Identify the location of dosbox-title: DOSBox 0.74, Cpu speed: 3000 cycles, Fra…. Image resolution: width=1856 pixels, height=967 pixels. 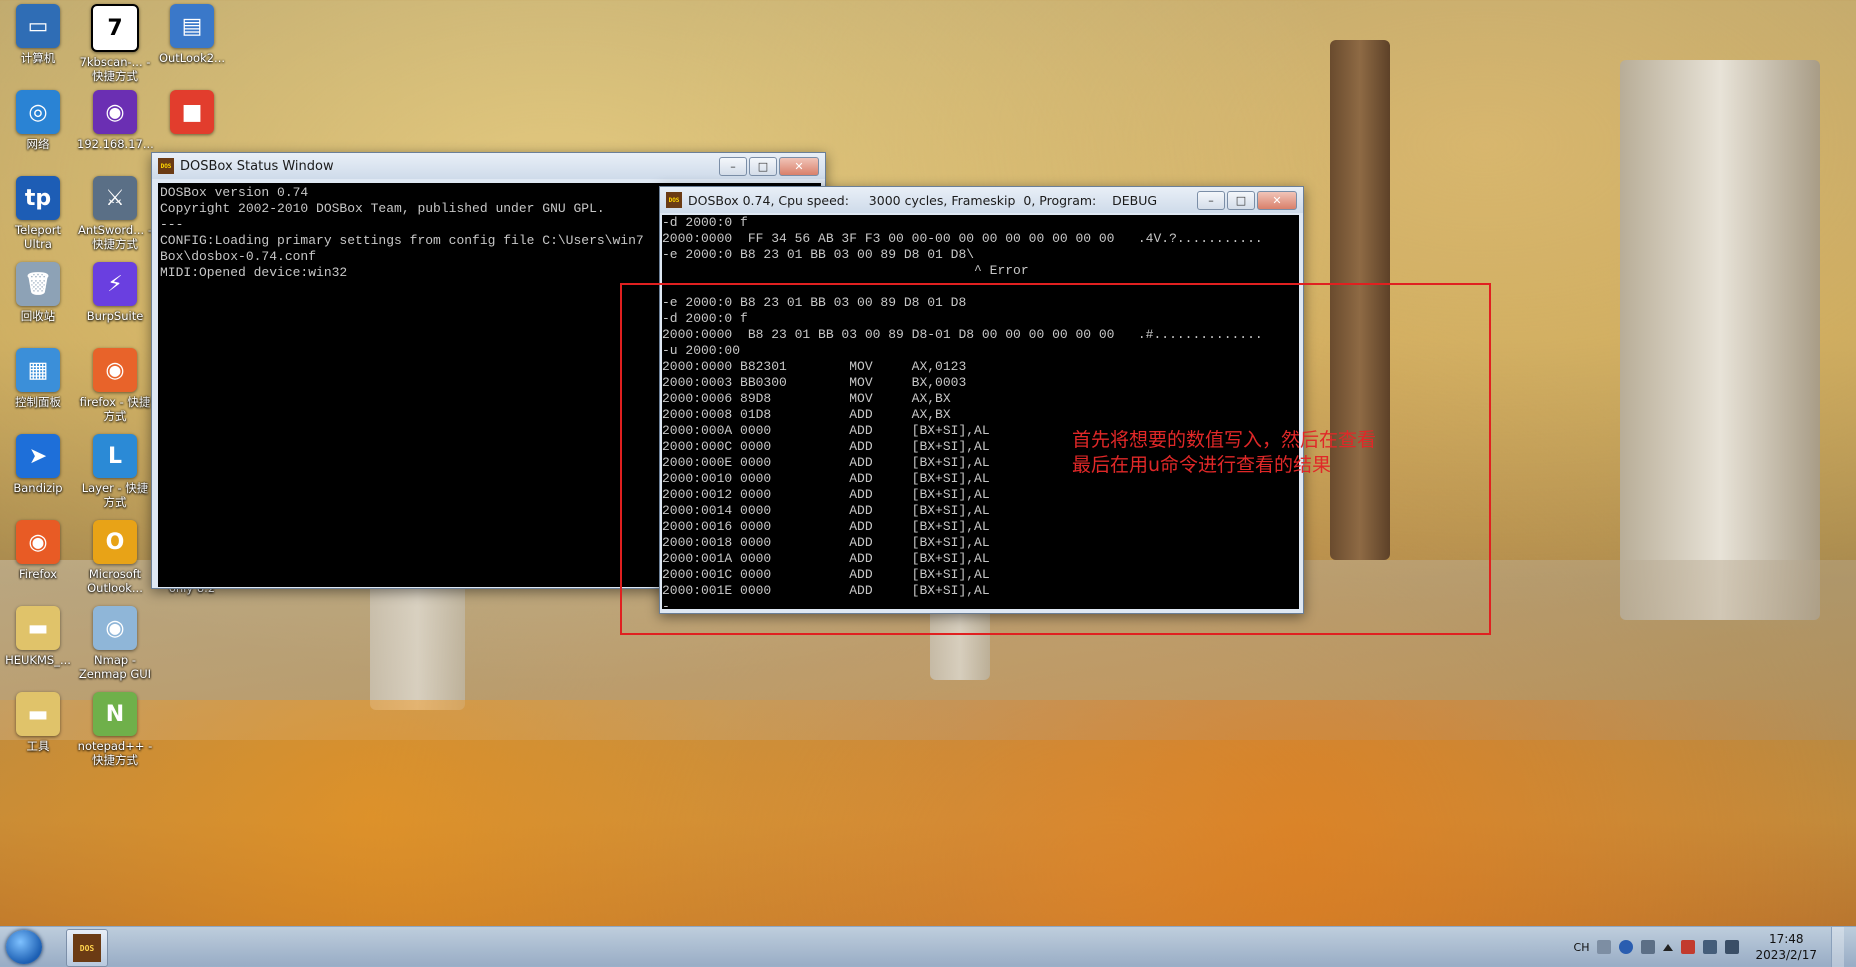
(923, 200).